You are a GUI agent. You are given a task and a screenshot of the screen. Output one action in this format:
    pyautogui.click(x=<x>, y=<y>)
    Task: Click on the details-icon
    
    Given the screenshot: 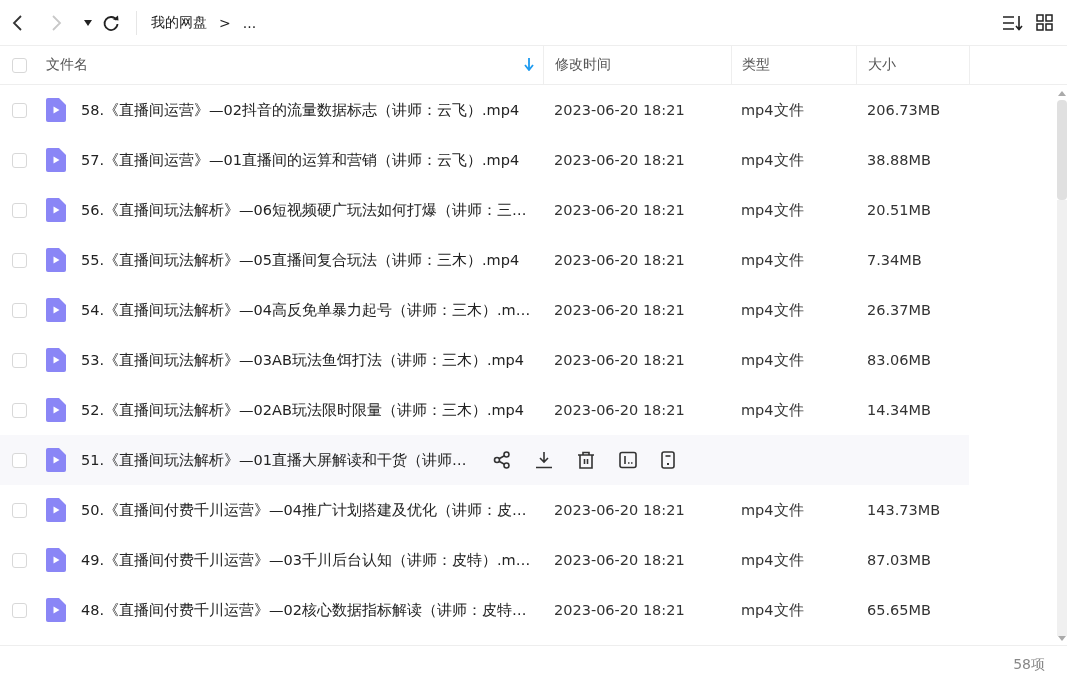 What is the action you would take?
    pyautogui.click(x=668, y=460)
    